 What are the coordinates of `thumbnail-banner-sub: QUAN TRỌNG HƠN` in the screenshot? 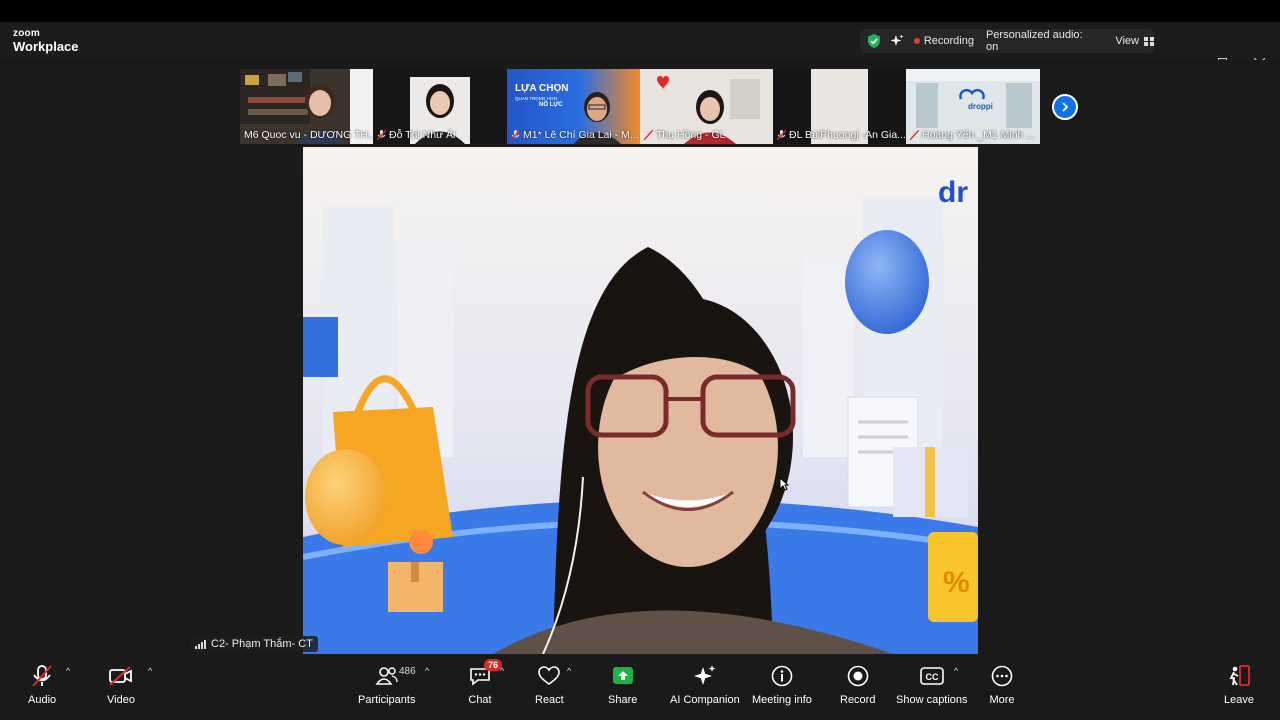 It's located at (536, 98).